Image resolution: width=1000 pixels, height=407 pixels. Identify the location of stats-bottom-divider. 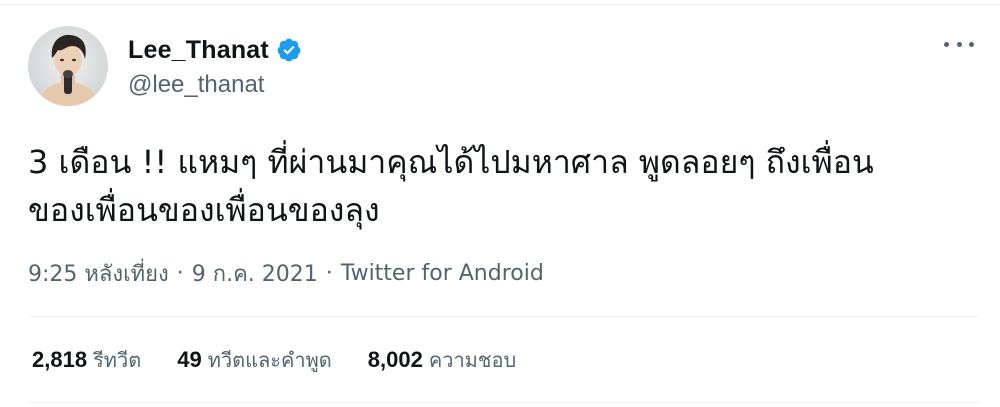
(504, 402).